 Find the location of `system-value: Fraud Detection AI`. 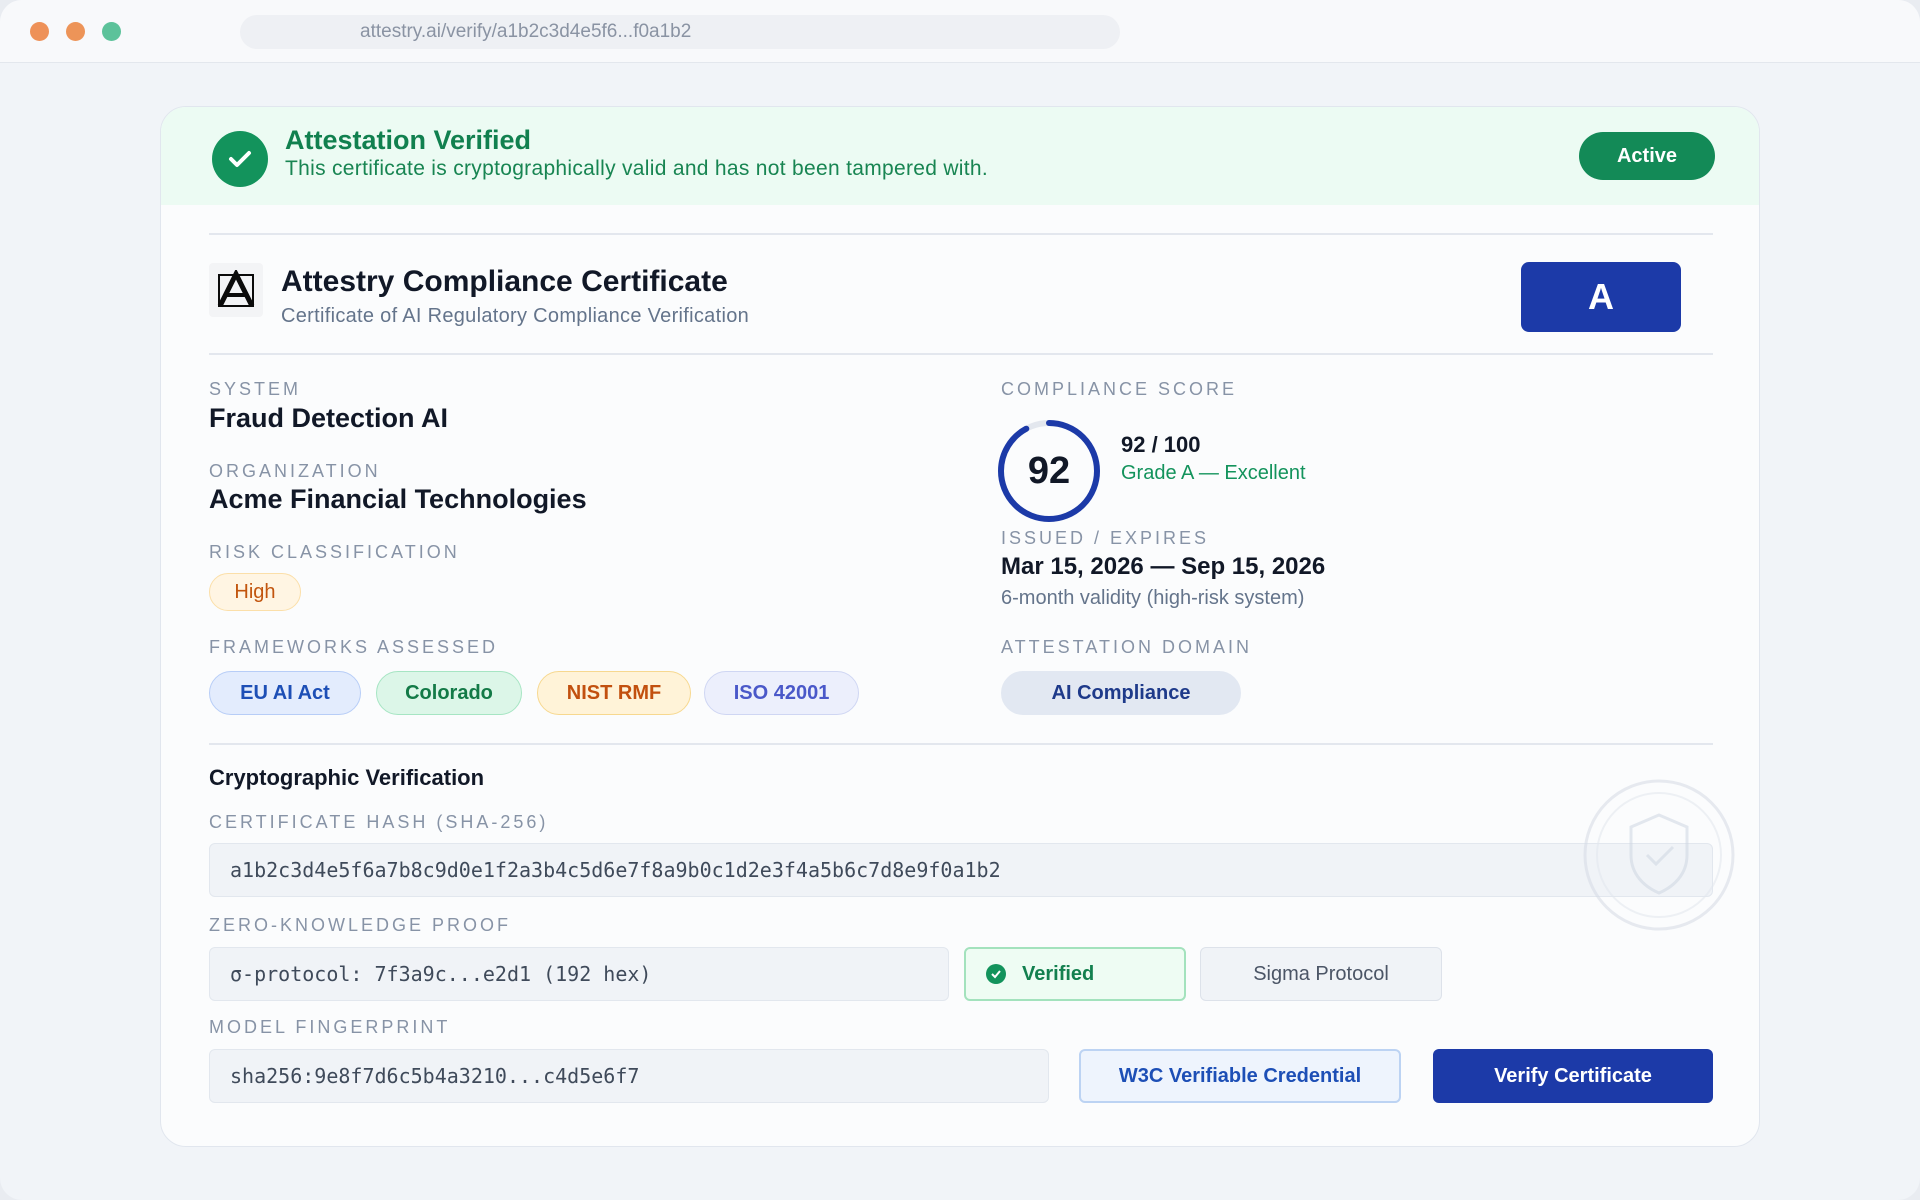

system-value: Fraud Detection AI is located at coordinates (329, 418).